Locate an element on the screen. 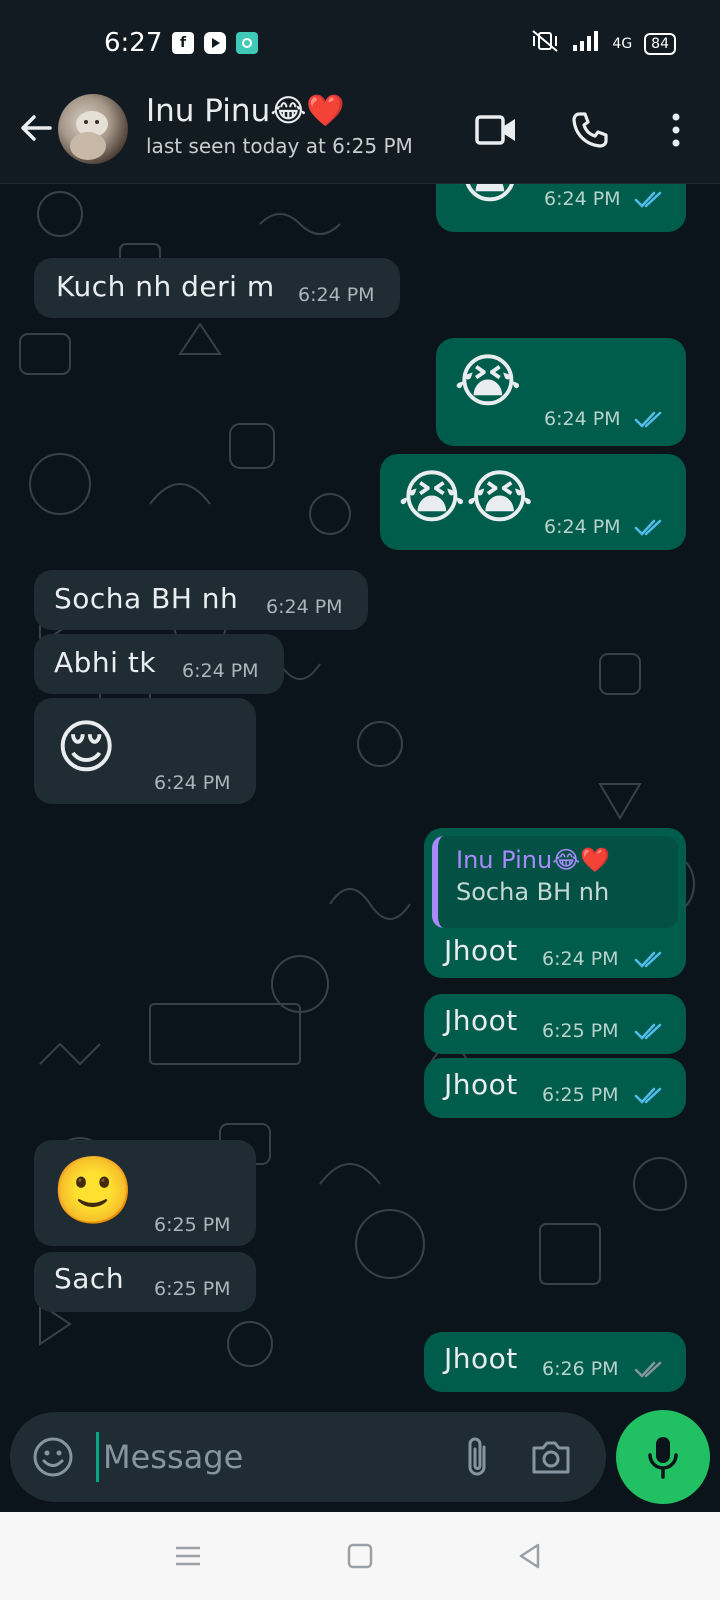 This screenshot has width=720, height=1600. camera-icon is located at coordinates (551, 1457).